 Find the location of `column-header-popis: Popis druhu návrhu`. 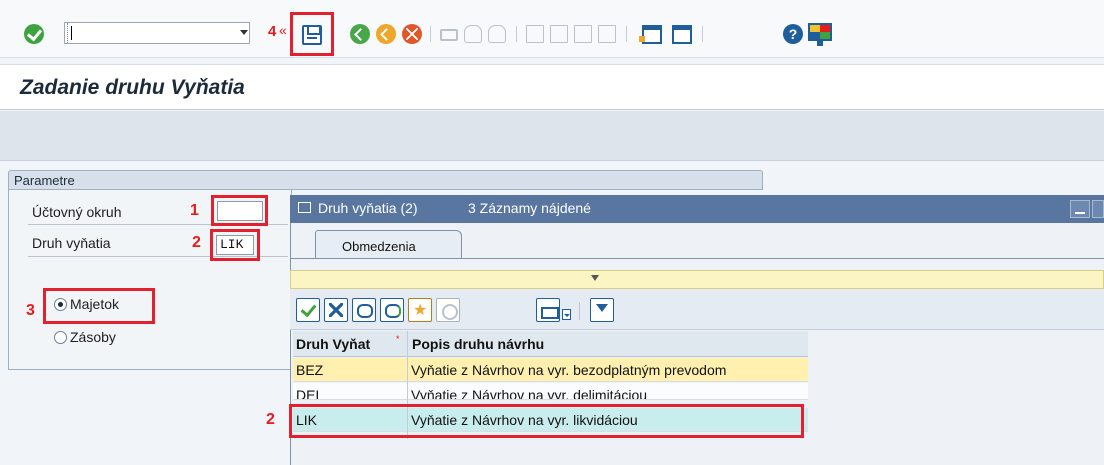

column-header-popis: Popis druhu návrhu is located at coordinates (478, 344).